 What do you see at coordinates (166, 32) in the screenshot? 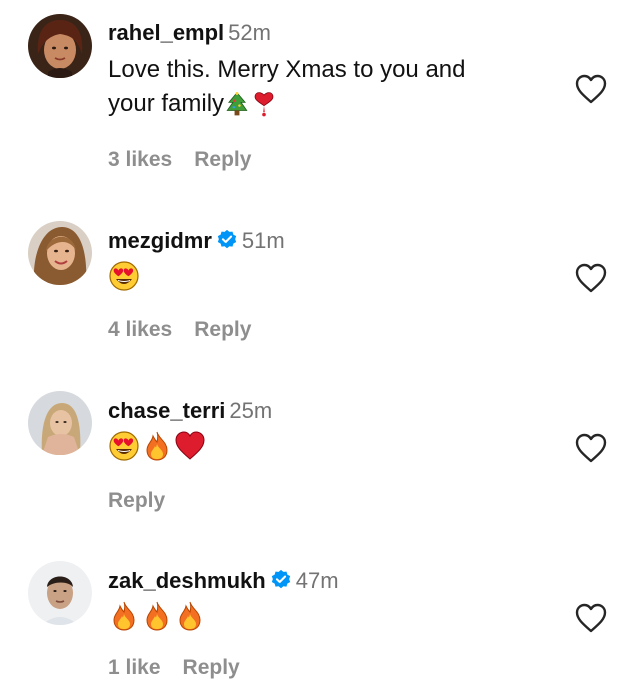
I see `username-link: rahel_empl` at bounding box center [166, 32].